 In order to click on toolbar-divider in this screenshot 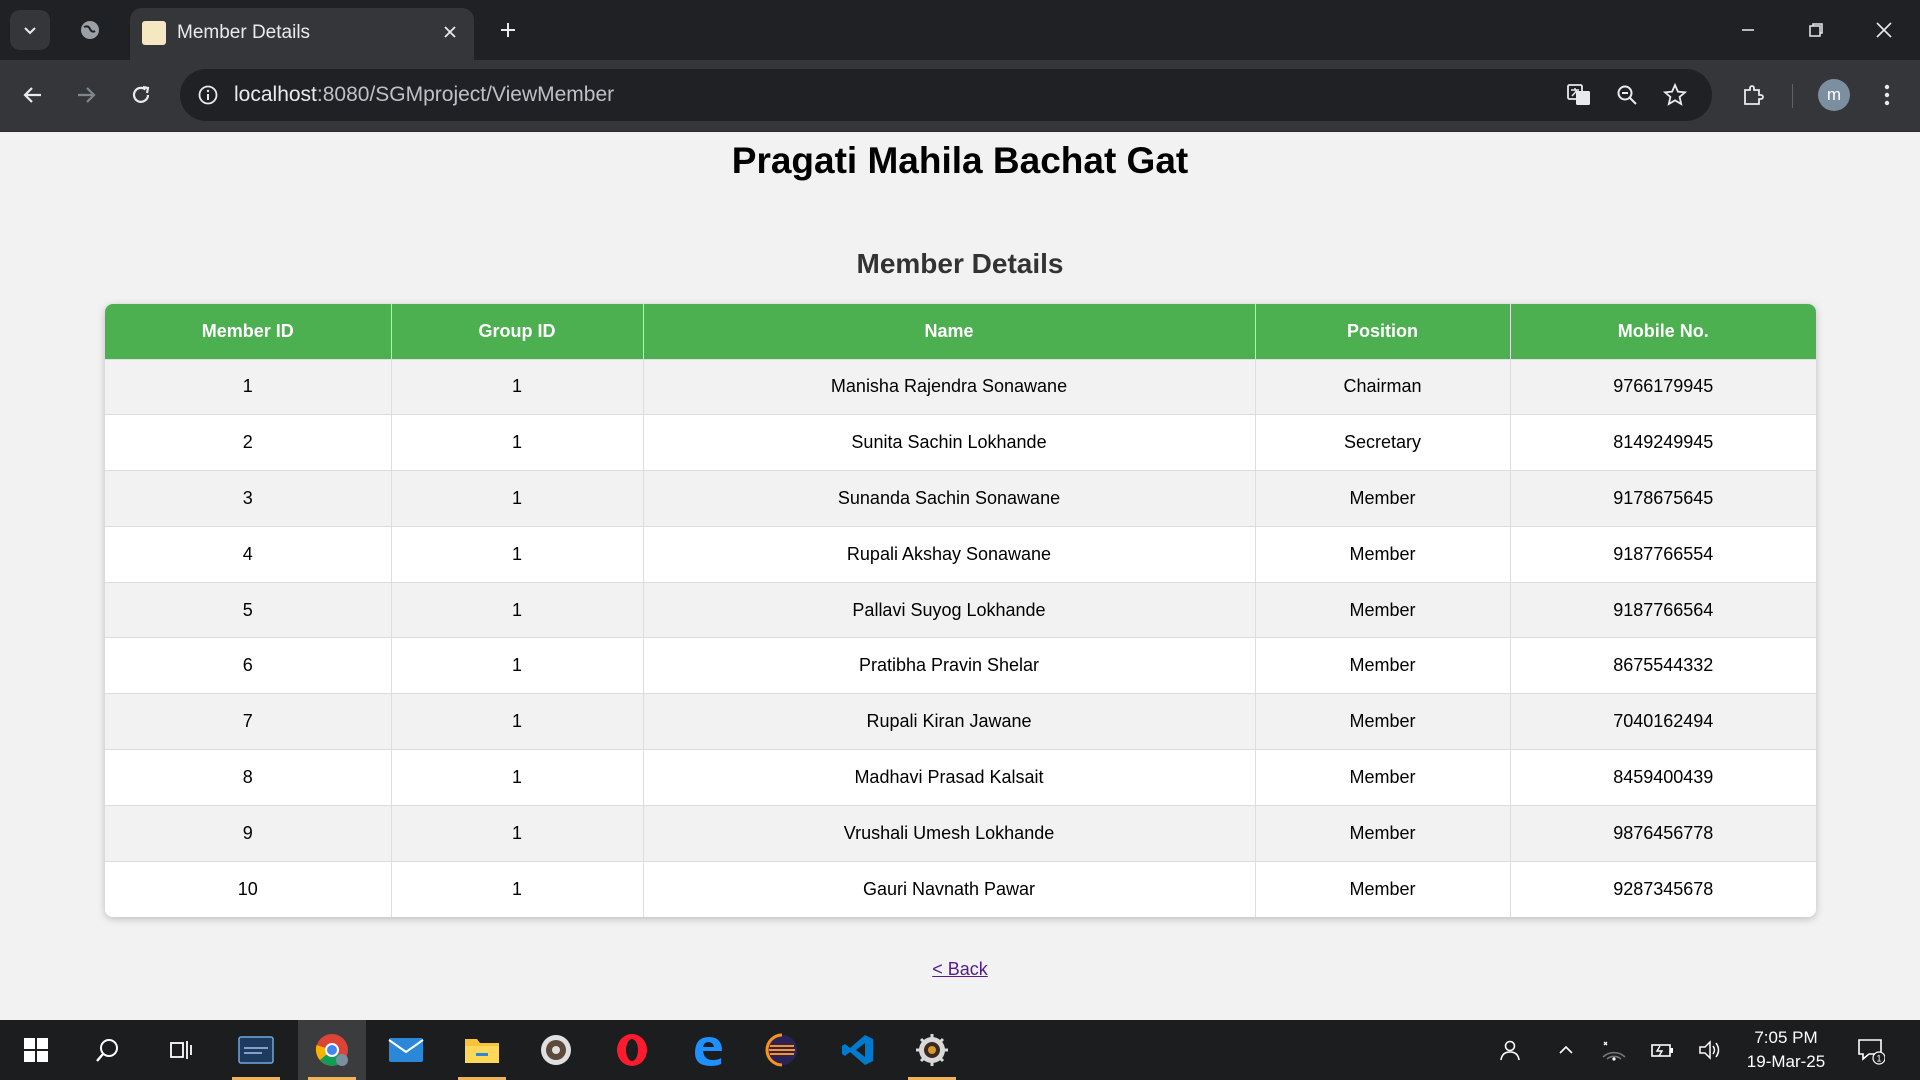, I will do `click(1792, 96)`.